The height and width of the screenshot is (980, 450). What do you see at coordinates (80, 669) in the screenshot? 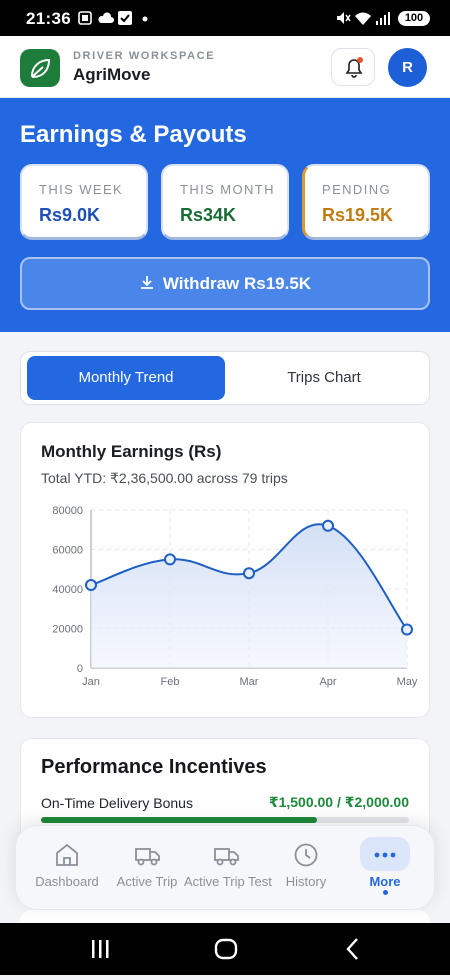
I see `y-tick-label: 0` at bounding box center [80, 669].